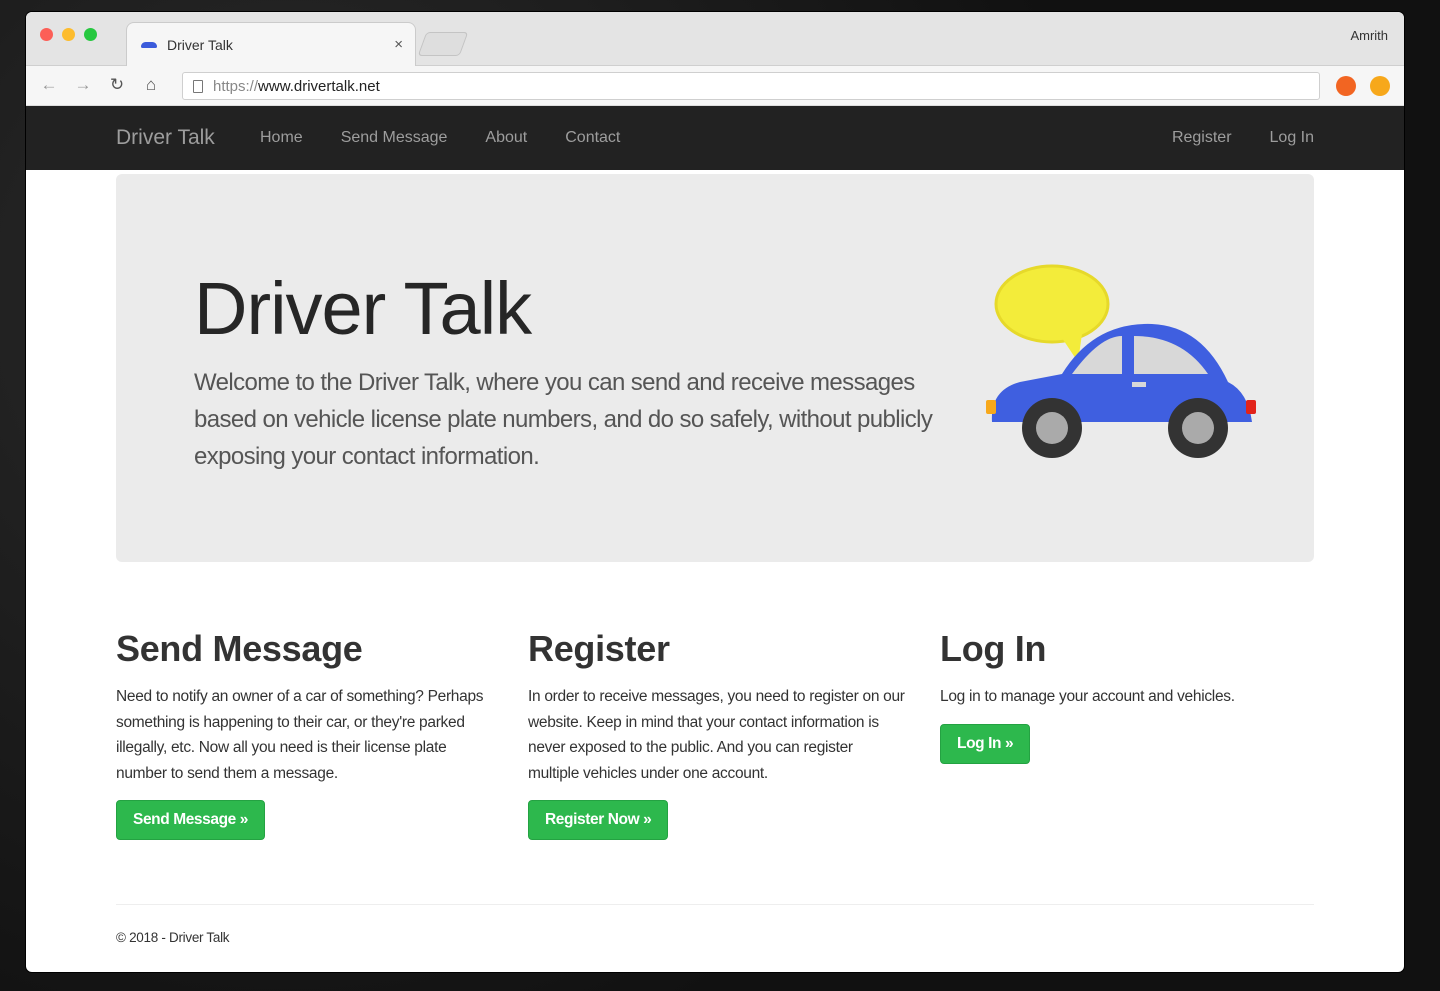 This screenshot has height=991, width=1440. What do you see at coordinates (751, 86) in the screenshot?
I see `address-bar: https://www.drivertalk.net` at bounding box center [751, 86].